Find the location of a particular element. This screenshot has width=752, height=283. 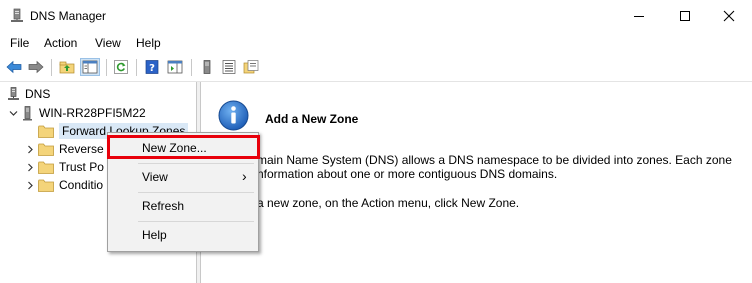

menu-view: View is located at coordinates (108, 43).